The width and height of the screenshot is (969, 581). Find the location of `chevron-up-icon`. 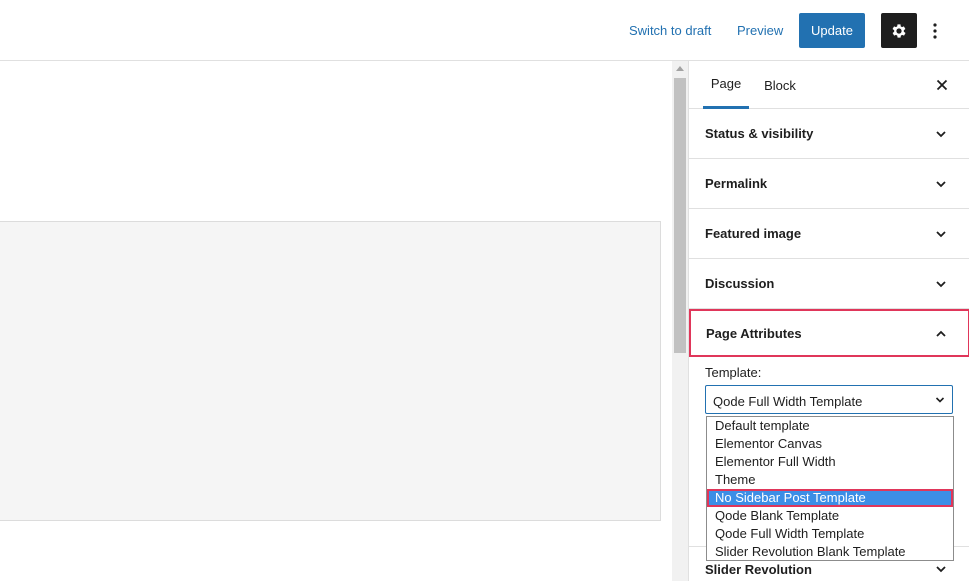

chevron-up-icon is located at coordinates (941, 333).